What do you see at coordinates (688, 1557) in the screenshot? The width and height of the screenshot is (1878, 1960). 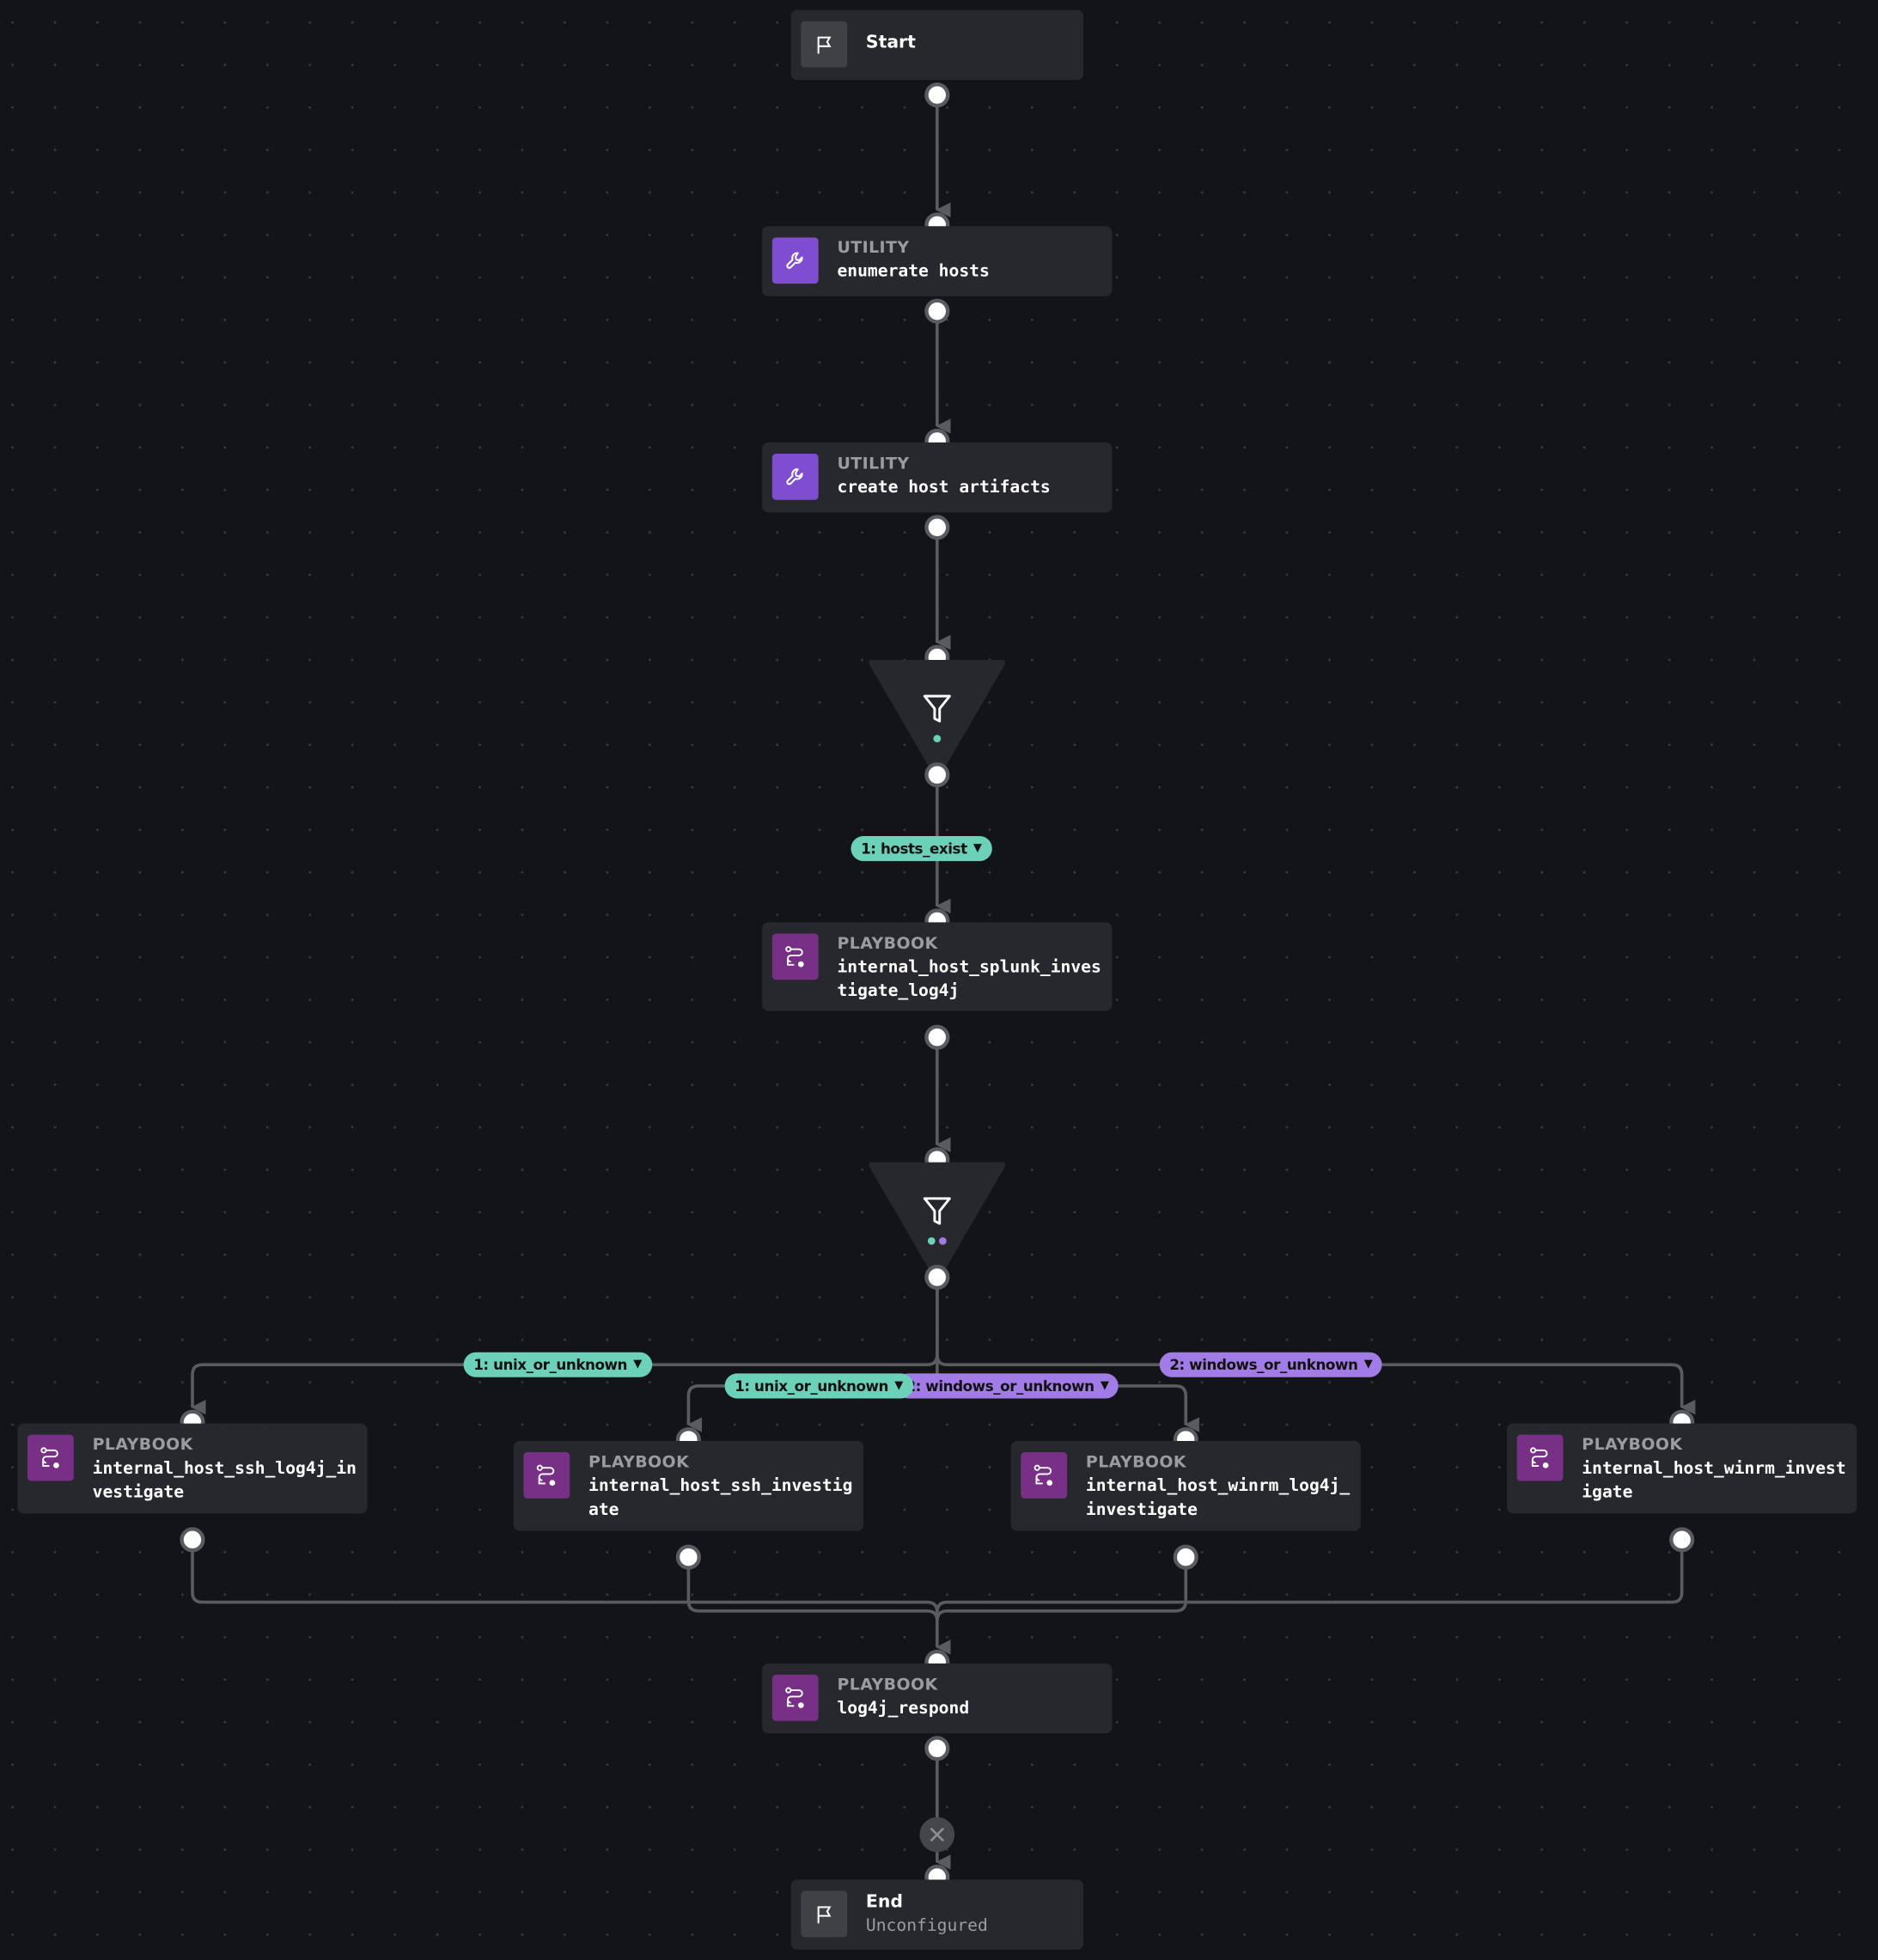 I see `ssh-inv-output-handle` at bounding box center [688, 1557].